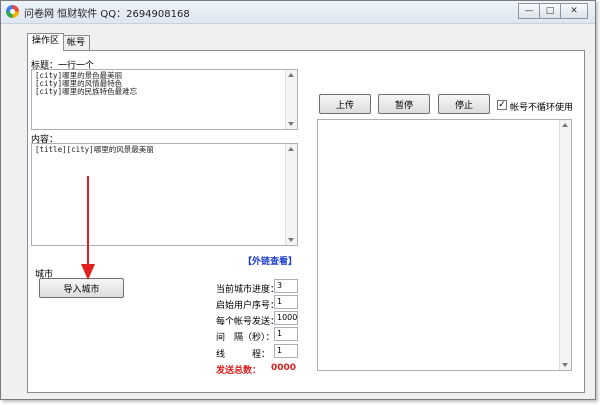 This screenshot has width=600, height=405. What do you see at coordinates (164, 194) in the screenshot?
I see `content-textarea: [title][city]哪里的风景最美丽` at bounding box center [164, 194].